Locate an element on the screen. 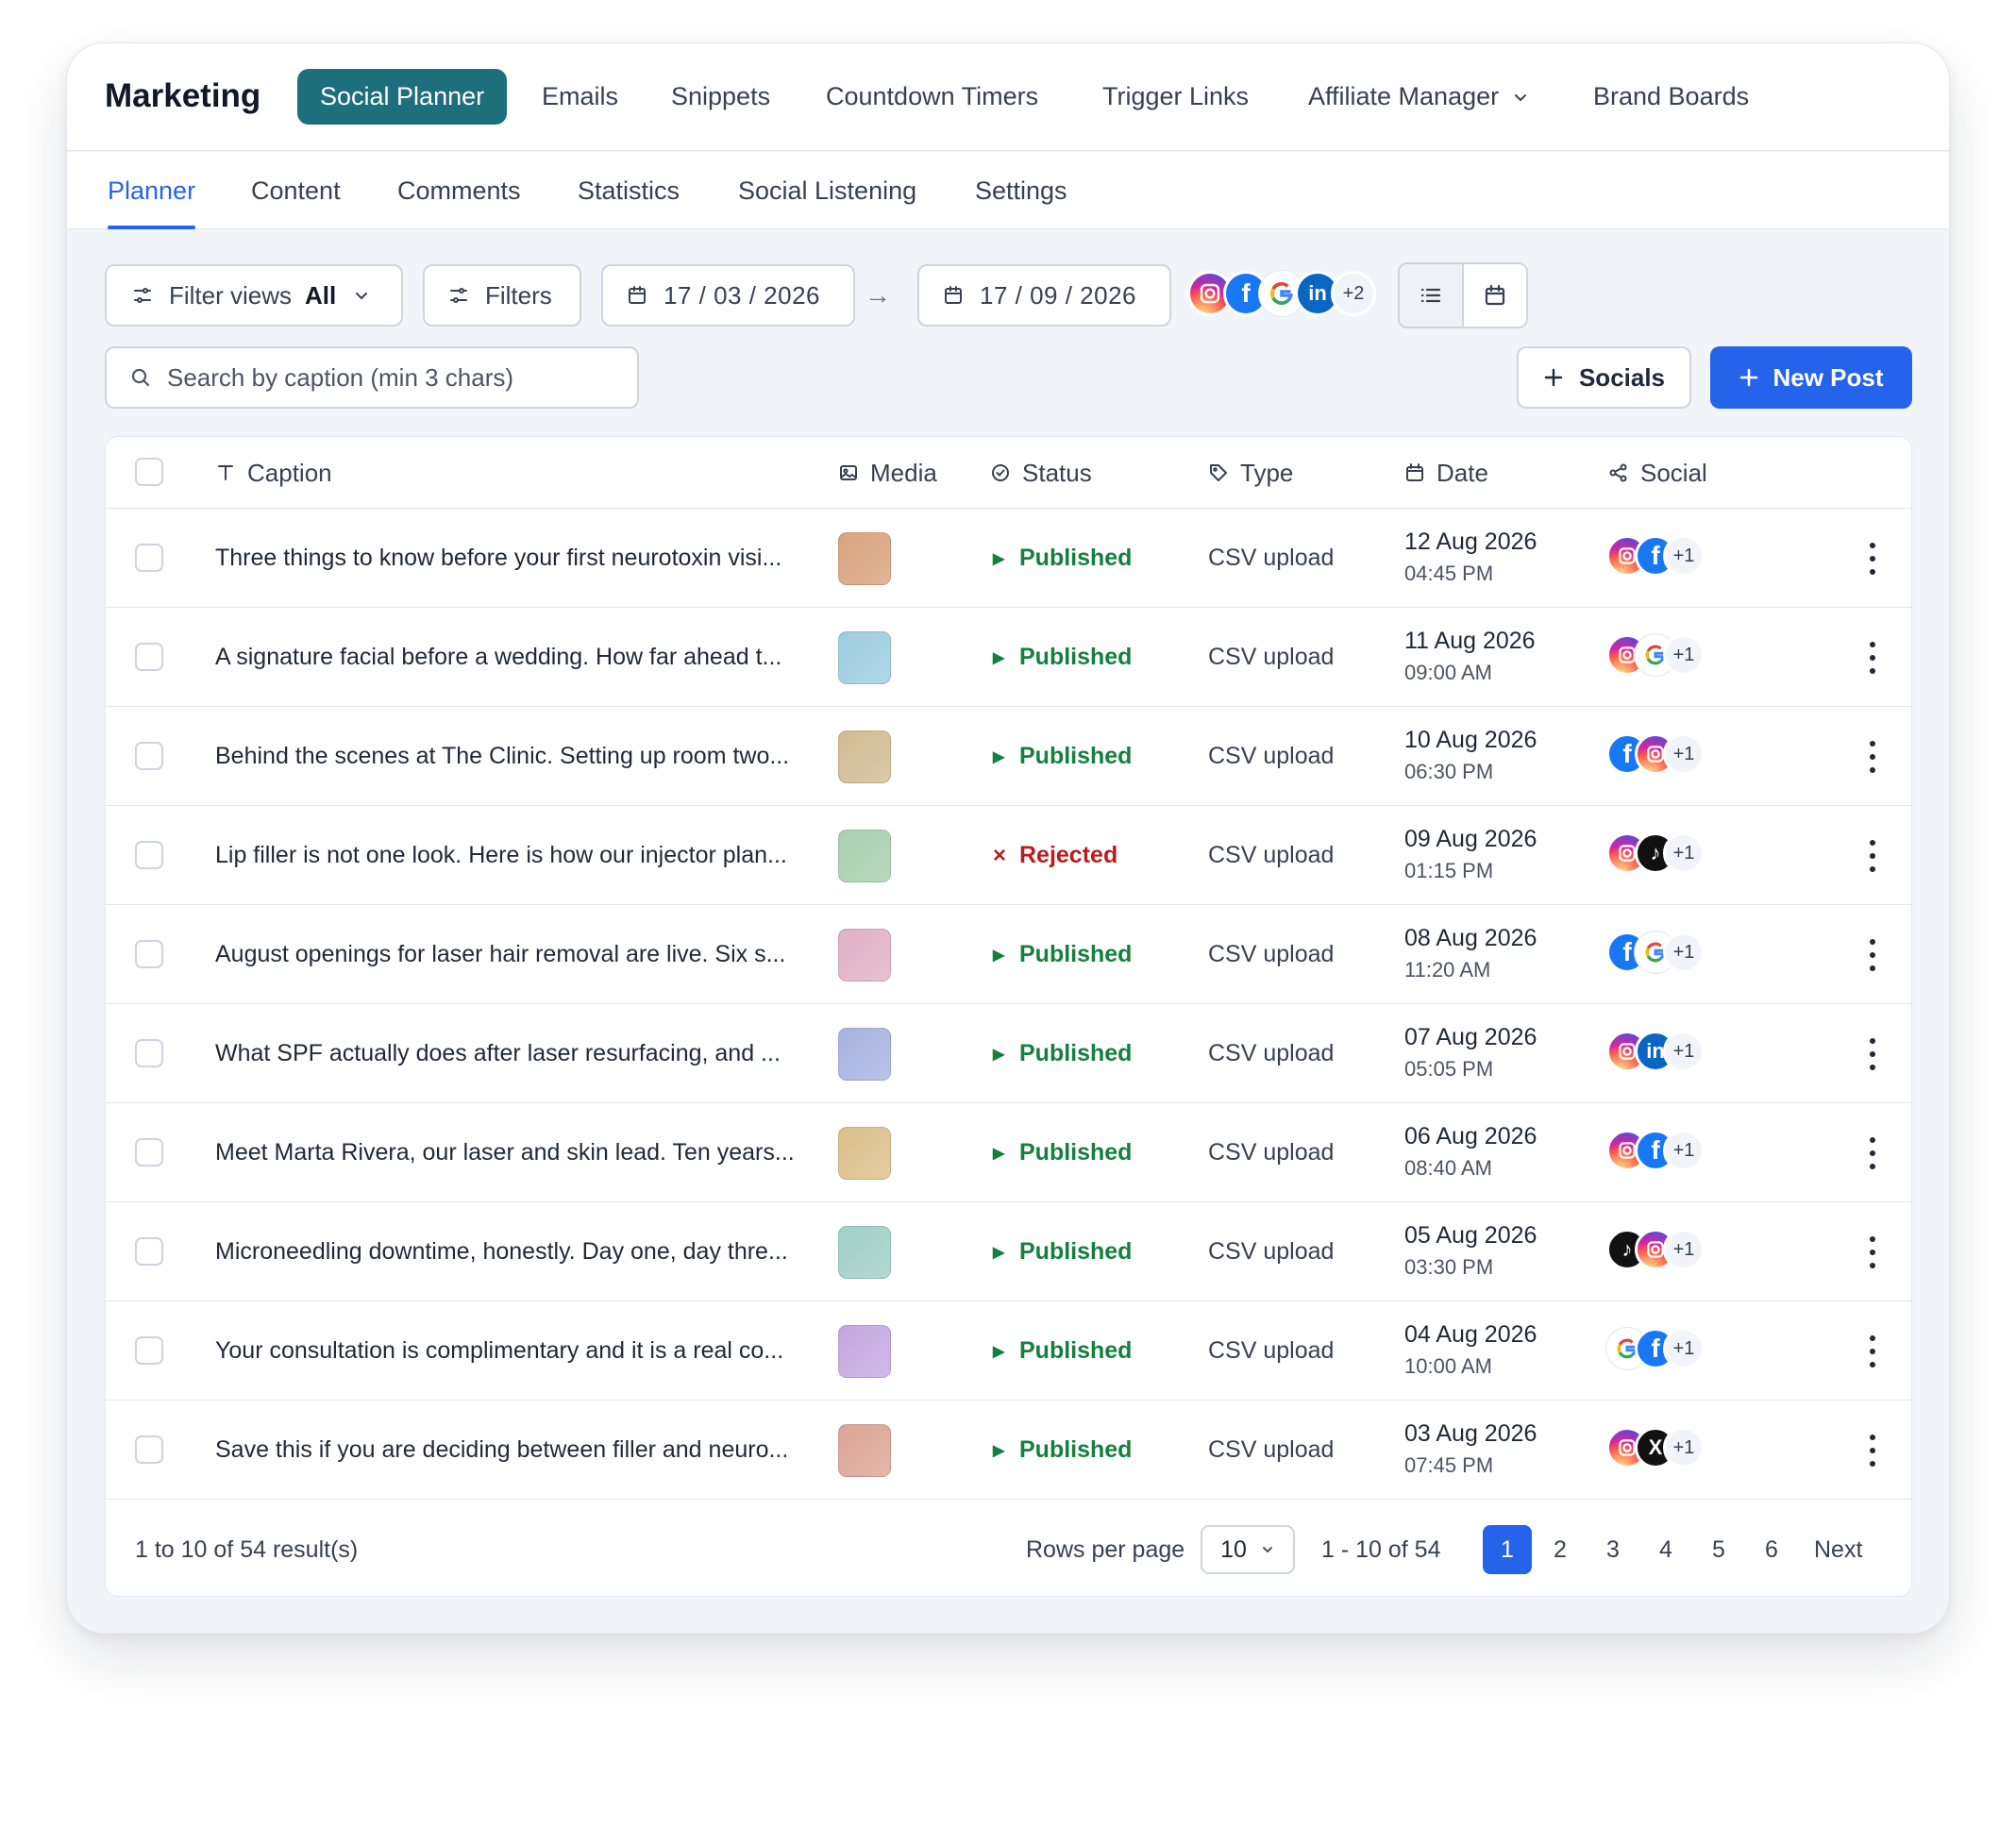 The image size is (2016, 1829). column-date: Date is located at coordinates (1446, 473).